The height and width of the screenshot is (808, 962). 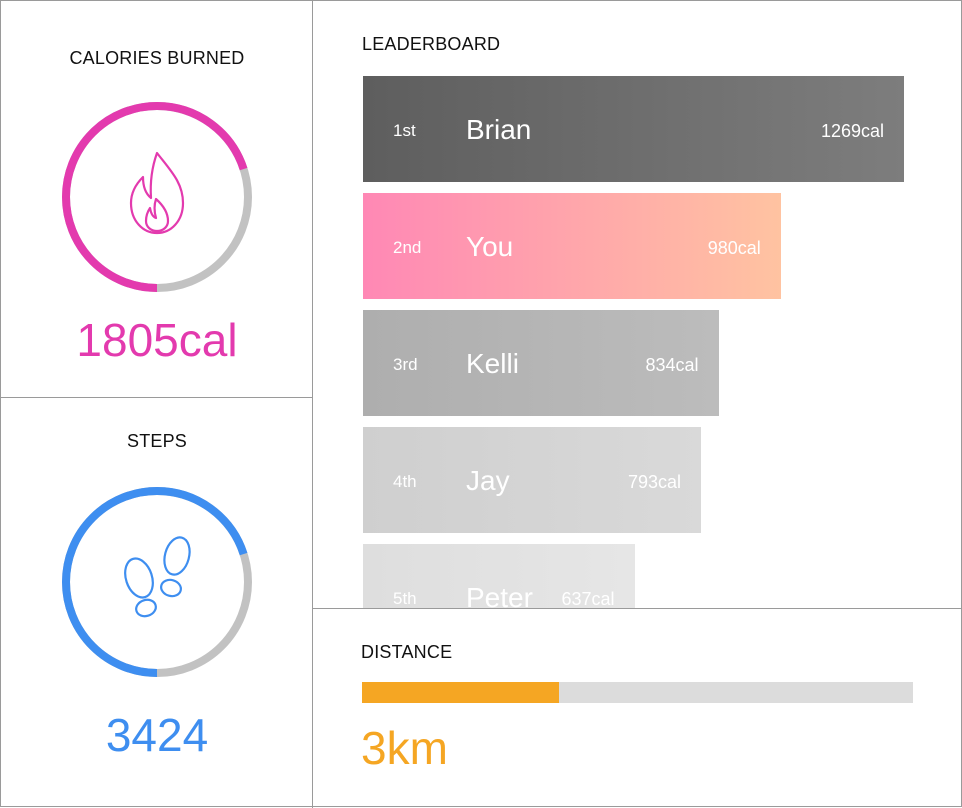 I want to click on leaderboard-rank: 2nd, so click(x=407, y=247).